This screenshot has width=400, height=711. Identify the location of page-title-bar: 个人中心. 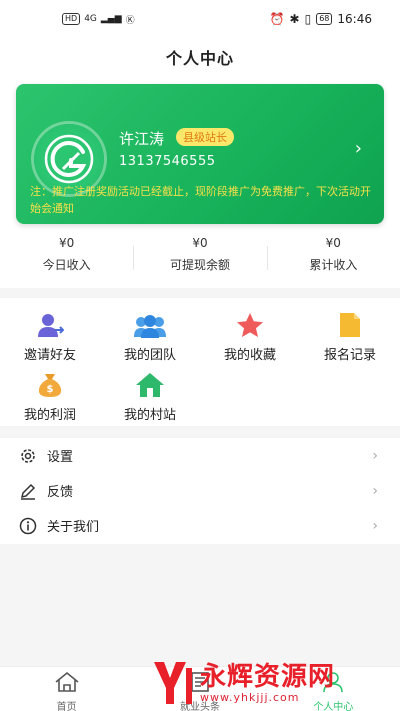
(200, 57).